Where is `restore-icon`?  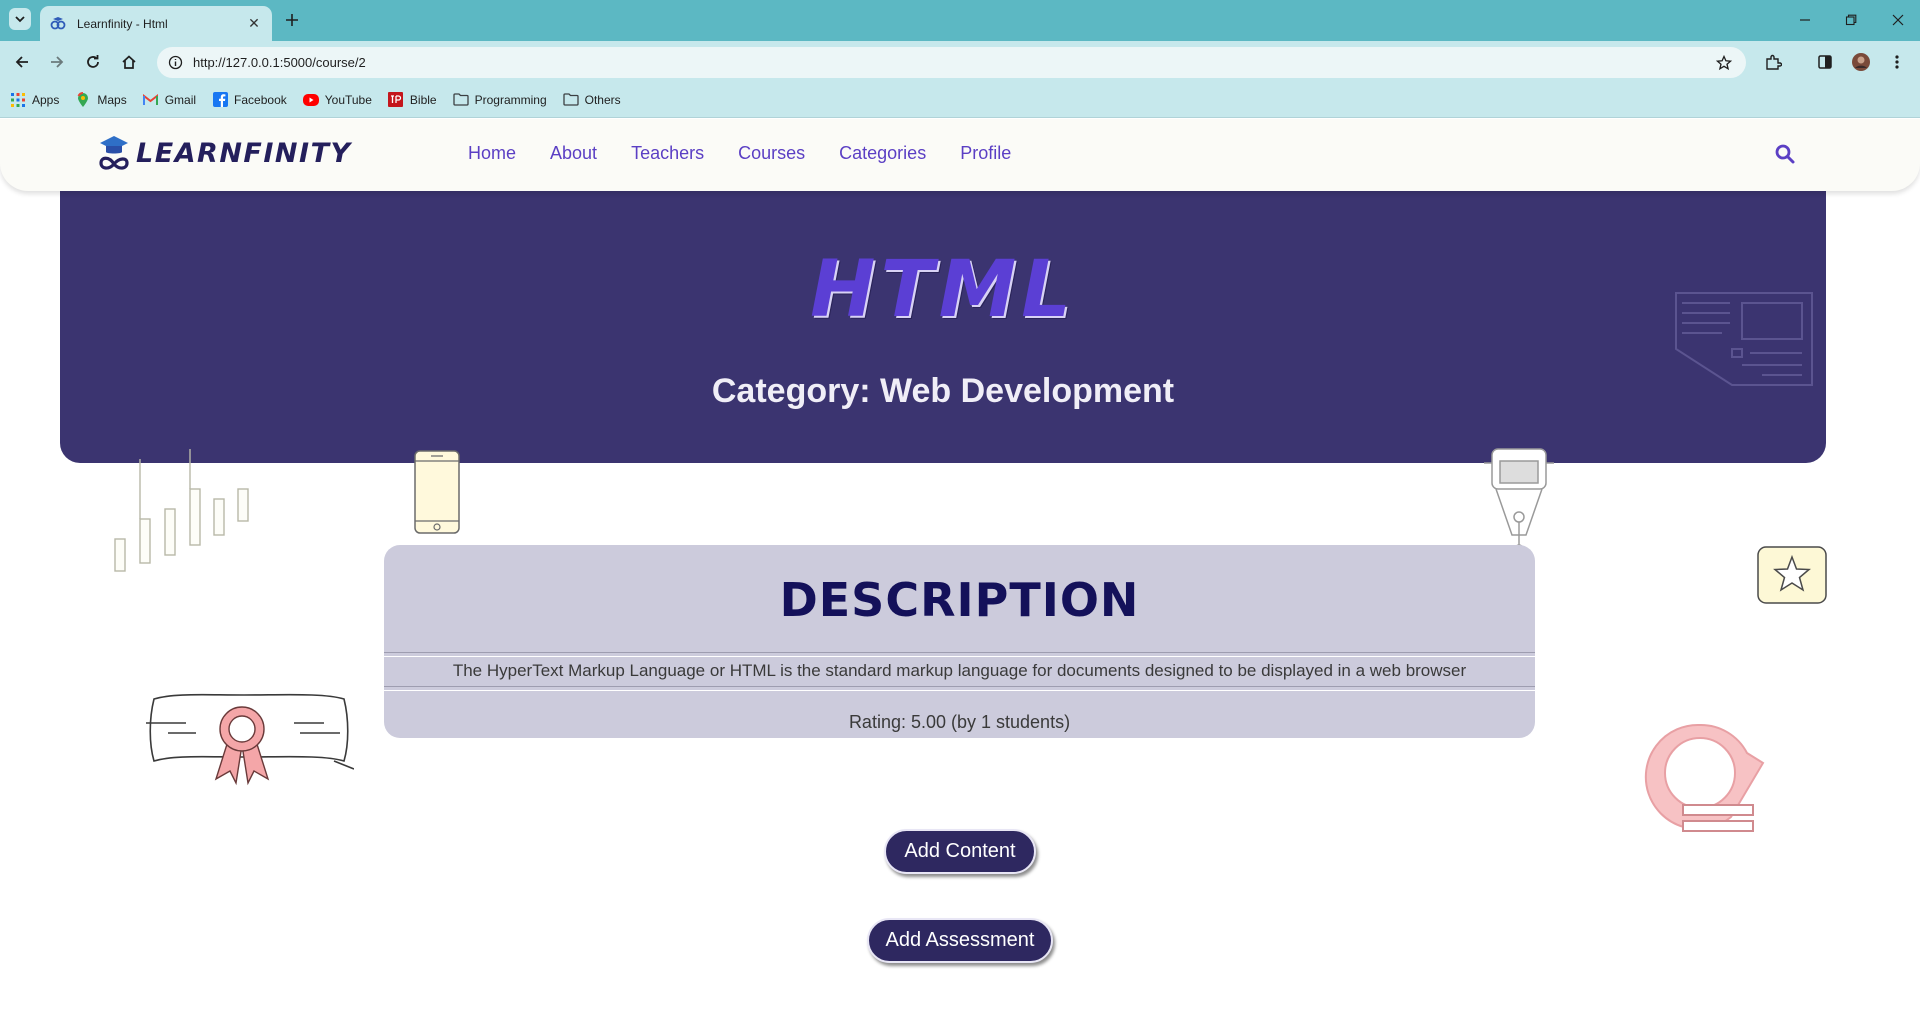 restore-icon is located at coordinates (1851, 20).